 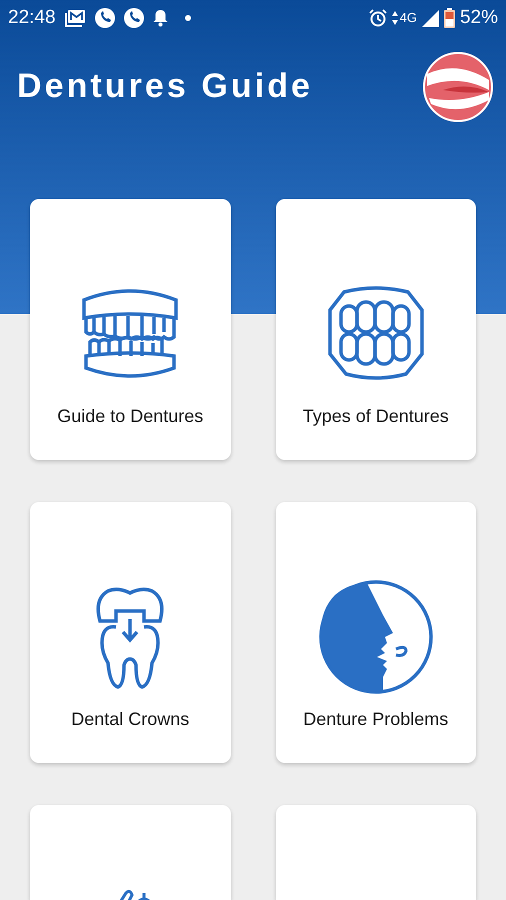 What do you see at coordinates (458, 87) in the screenshot?
I see `teeth-logo-icon` at bounding box center [458, 87].